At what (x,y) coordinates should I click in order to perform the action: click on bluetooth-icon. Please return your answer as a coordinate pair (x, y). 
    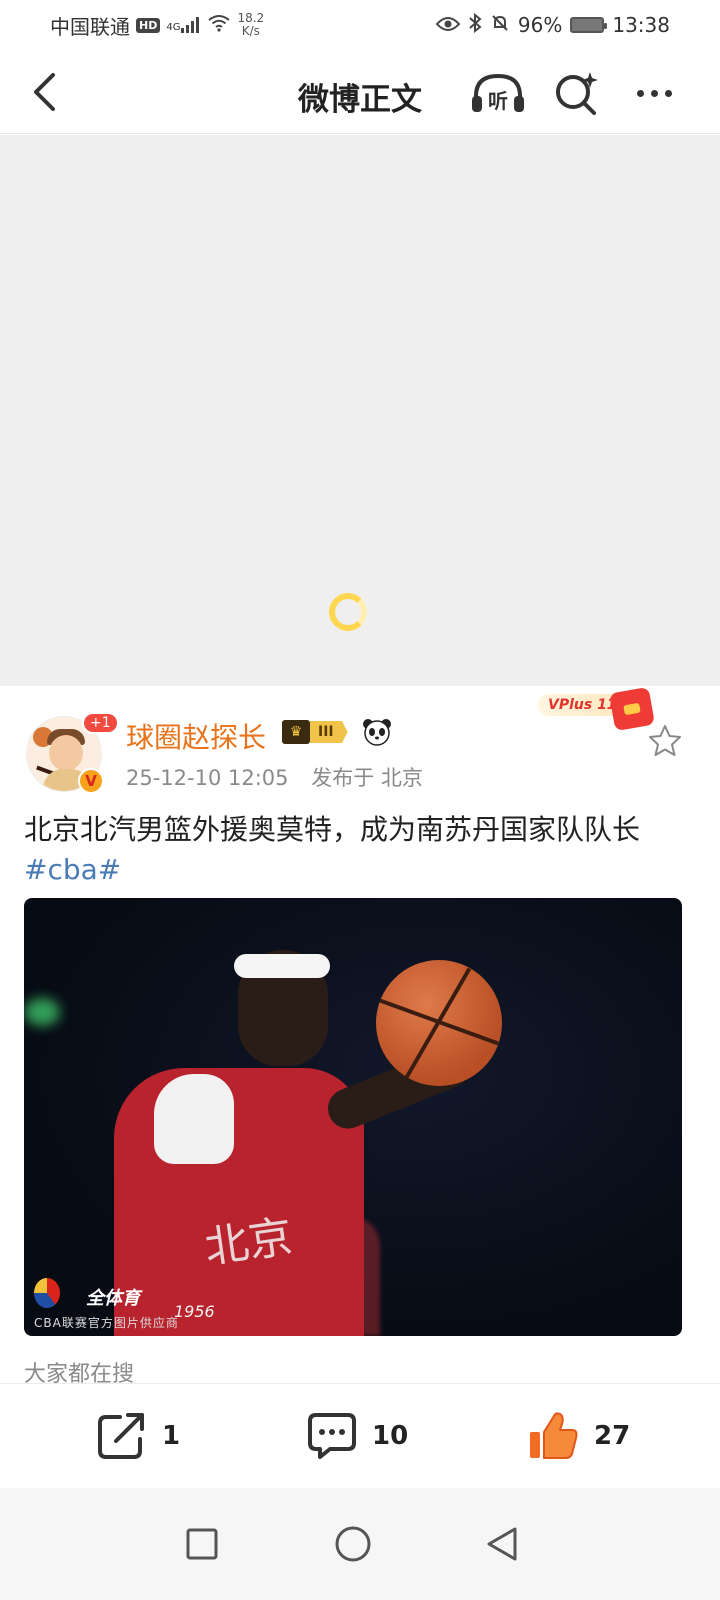
    Looking at the image, I should click on (475, 25).